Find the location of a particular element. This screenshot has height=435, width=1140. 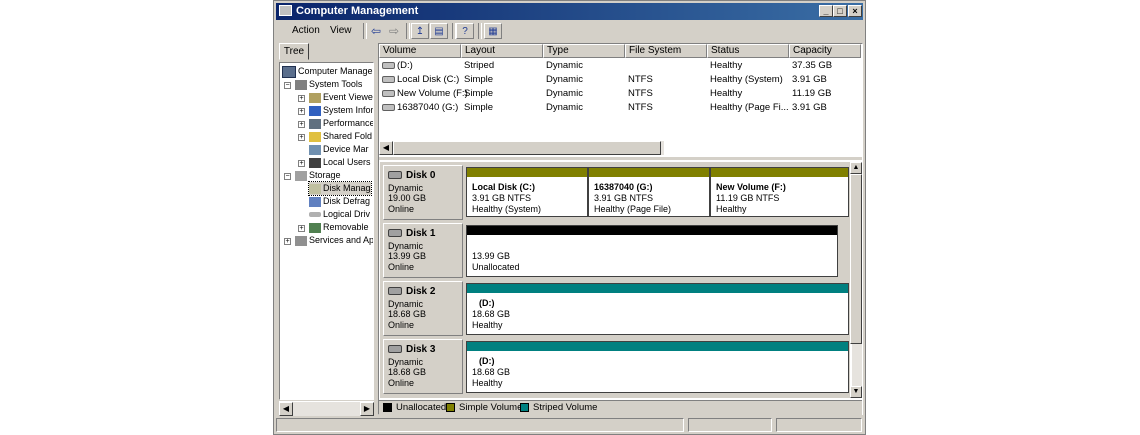

help-icon: ? is located at coordinates (465, 31).